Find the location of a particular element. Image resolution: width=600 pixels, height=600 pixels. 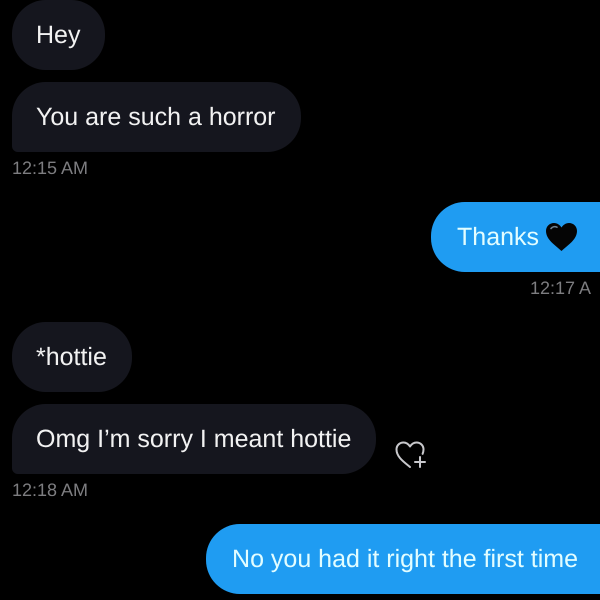

timestamp: 12:17 A is located at coordinates (561, 288).